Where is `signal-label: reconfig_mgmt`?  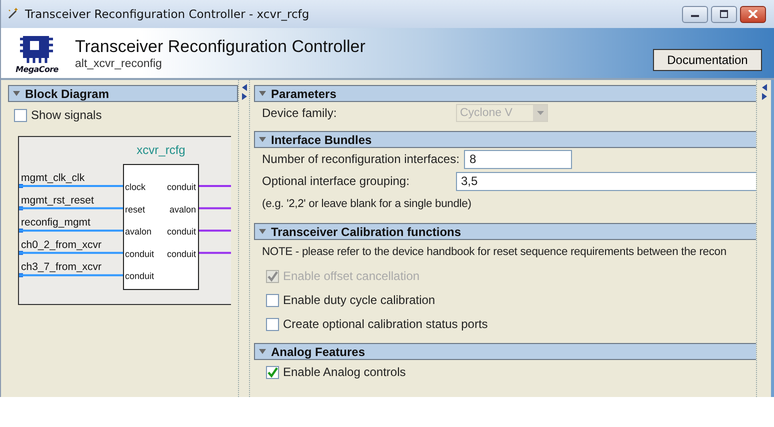
signal-label: reconfig_mgmt is located at coordinates (55, 222).